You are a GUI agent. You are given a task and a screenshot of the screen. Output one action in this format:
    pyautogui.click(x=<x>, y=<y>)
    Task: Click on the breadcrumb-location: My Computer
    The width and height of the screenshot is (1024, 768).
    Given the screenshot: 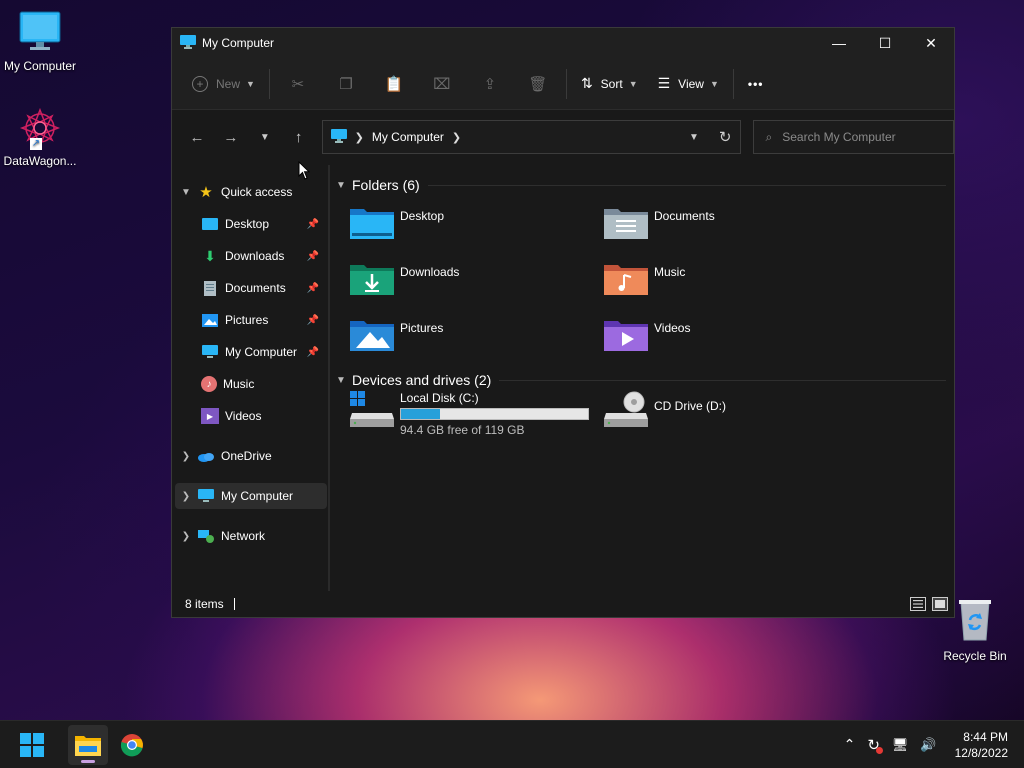 What is the action you would take?
    pyautogui.click(x=408, y=137)
    